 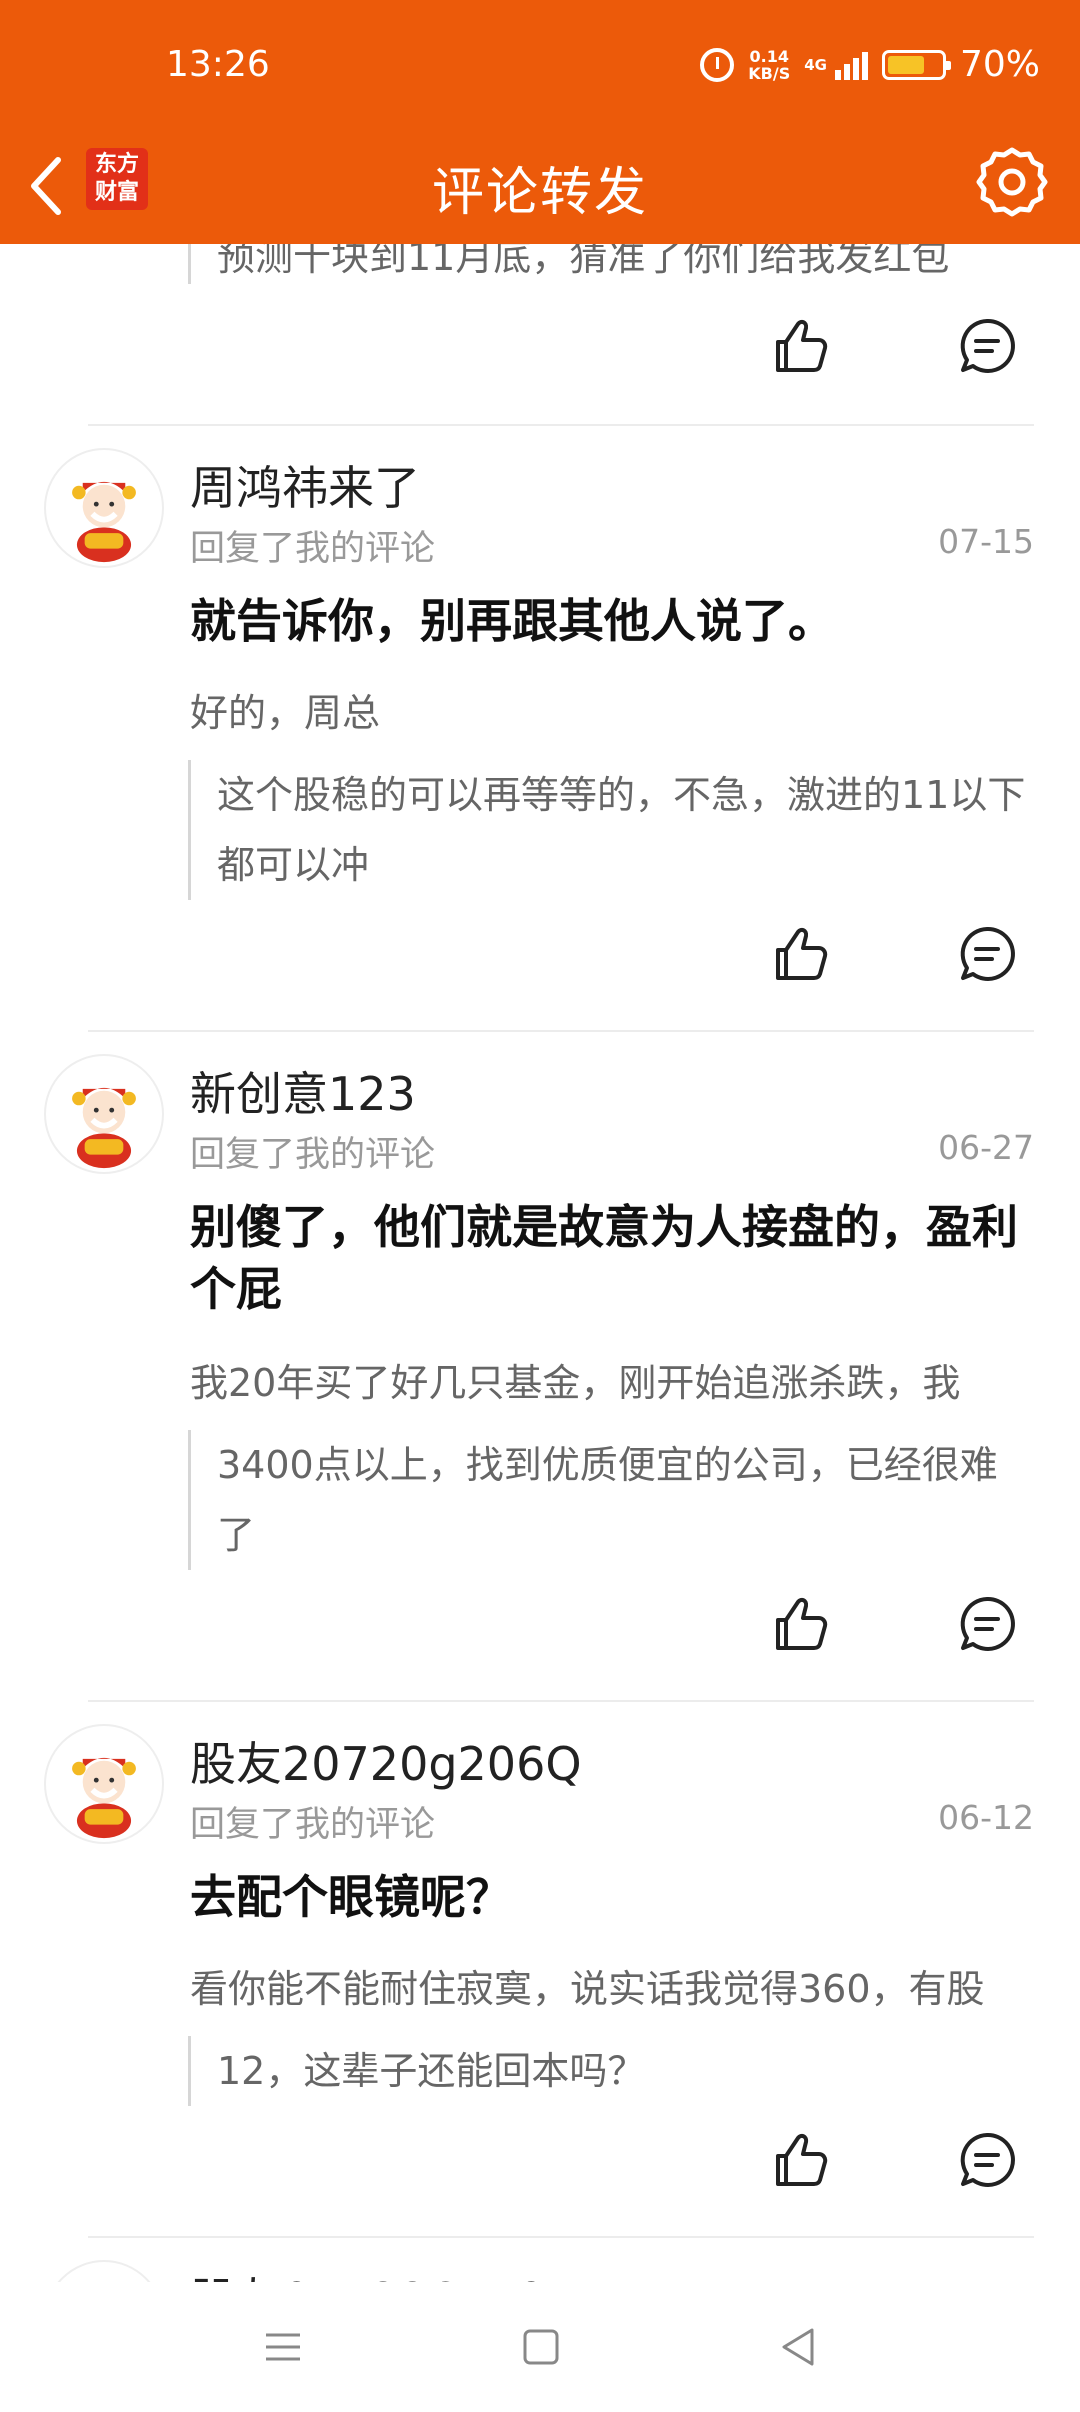 I want to click on comment-text: 就告诉你，别再跟其他人说了。, so click(x=605, y=621).